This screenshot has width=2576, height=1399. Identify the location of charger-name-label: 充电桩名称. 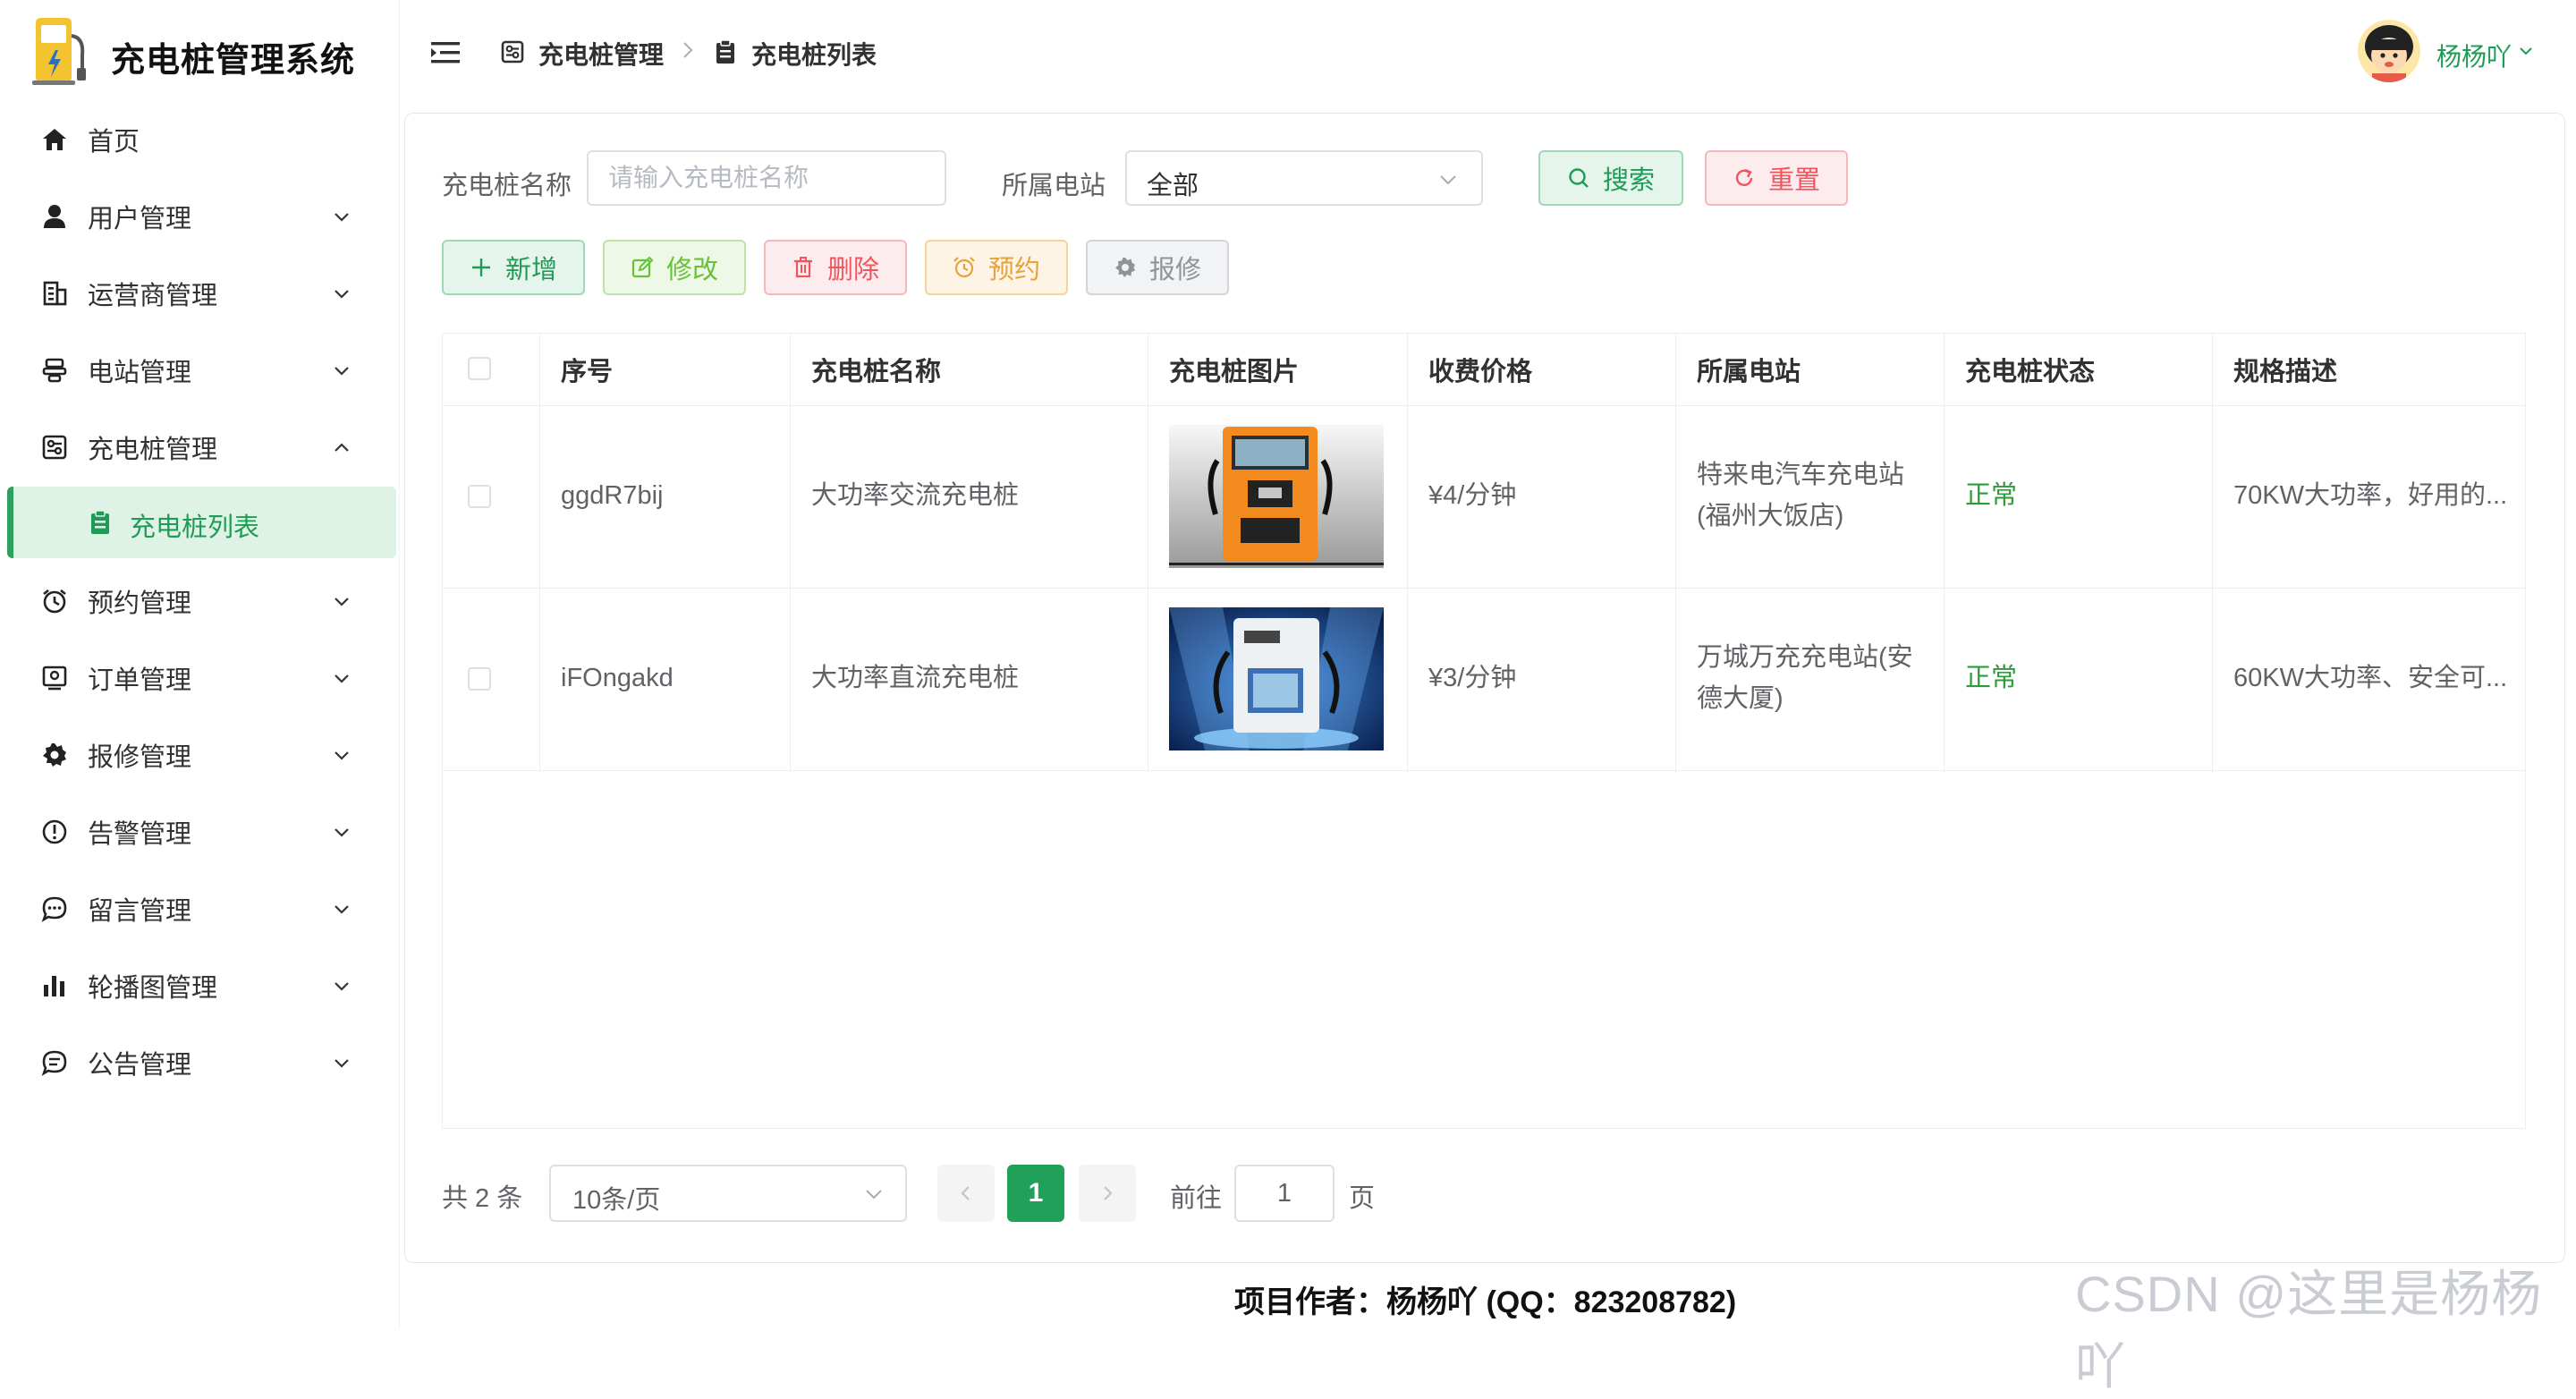
(507, 186).